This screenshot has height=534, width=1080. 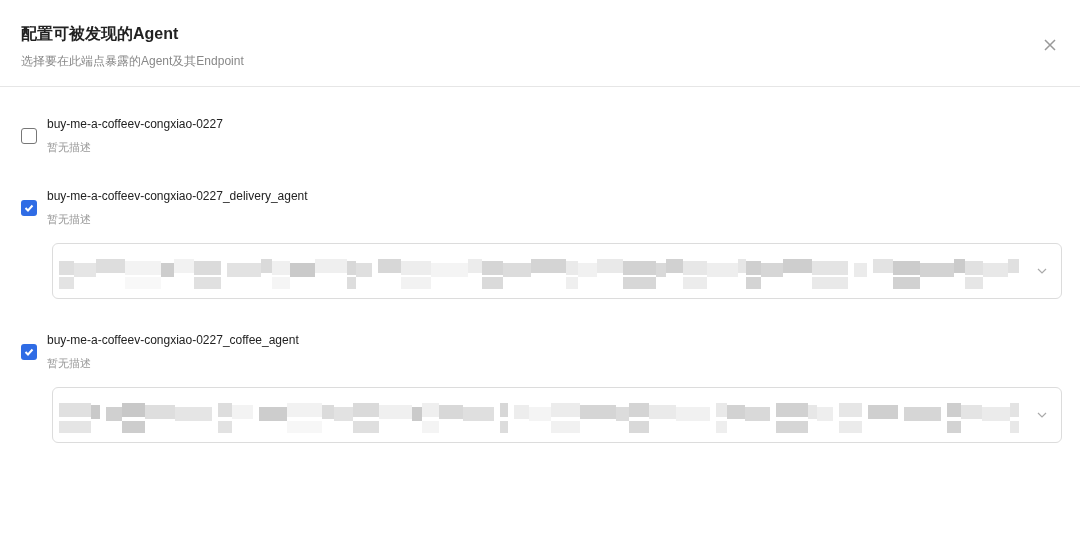 I want to click on agent-name: buy-me-a-coffeev-congxiao-0227_delivery_agent, so click(x=177, y=196).